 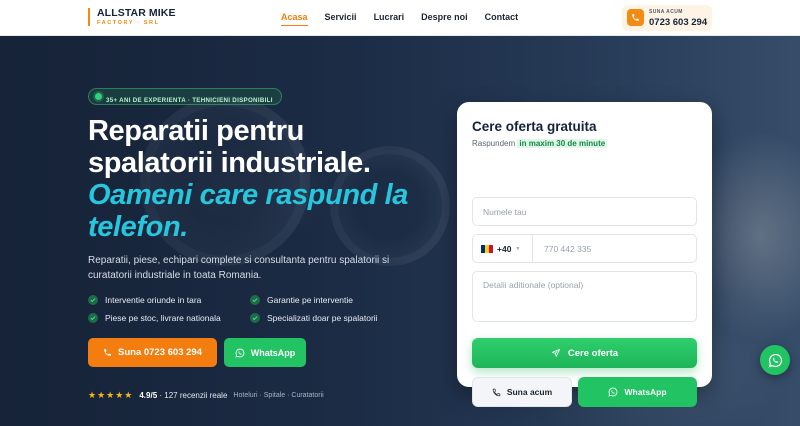 What do you see at coordinates (196, 131) in the screenshot?
I see `hero-title-line1: Reparatii pentru` at bounding box center [196, 131].